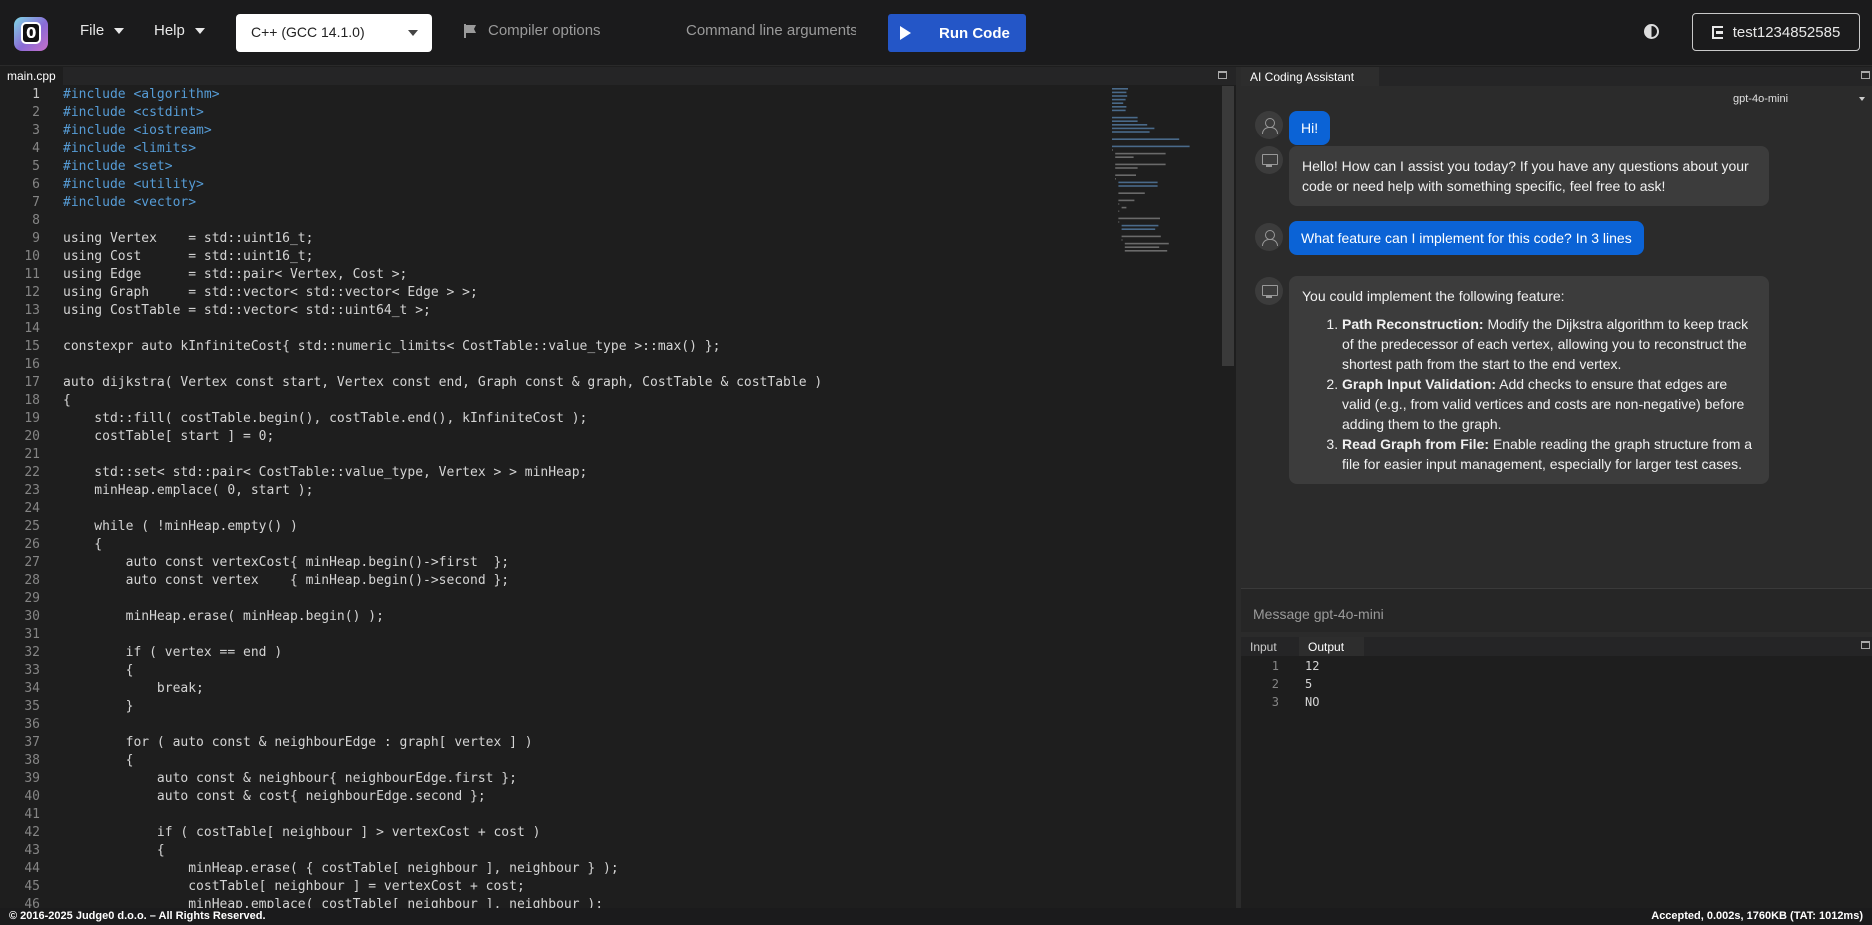 The height and width of the screenshot is (925, 1872). I want to click on code-text: minHeap.erase( minHeap.begin() );, so click(223, 616).